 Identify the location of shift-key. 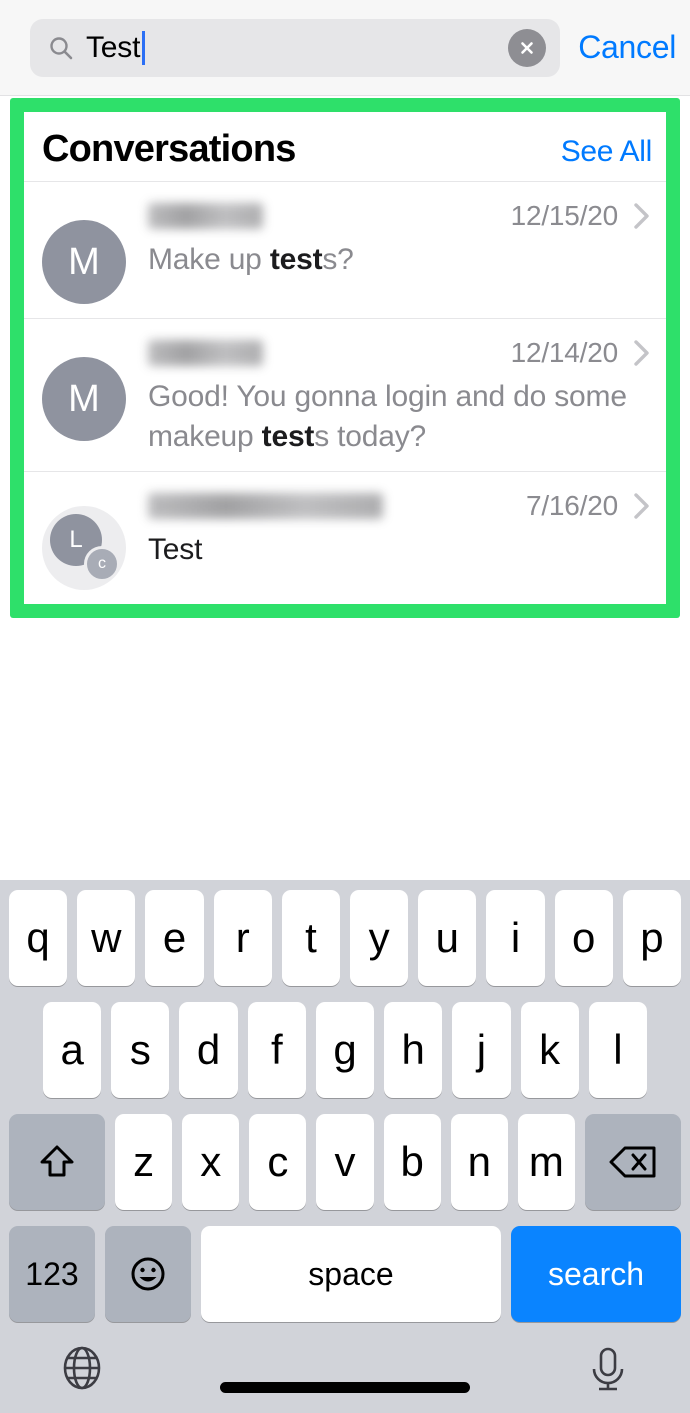
(57, 1162).